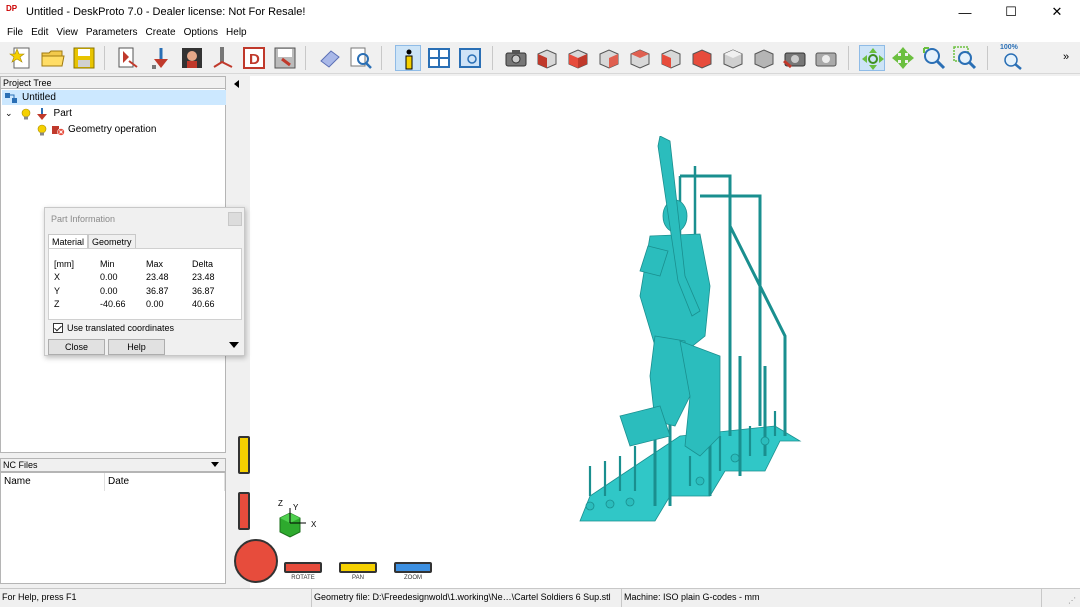 The image size is (1080, 607). I want to click on save-icon, so click(84, 58).